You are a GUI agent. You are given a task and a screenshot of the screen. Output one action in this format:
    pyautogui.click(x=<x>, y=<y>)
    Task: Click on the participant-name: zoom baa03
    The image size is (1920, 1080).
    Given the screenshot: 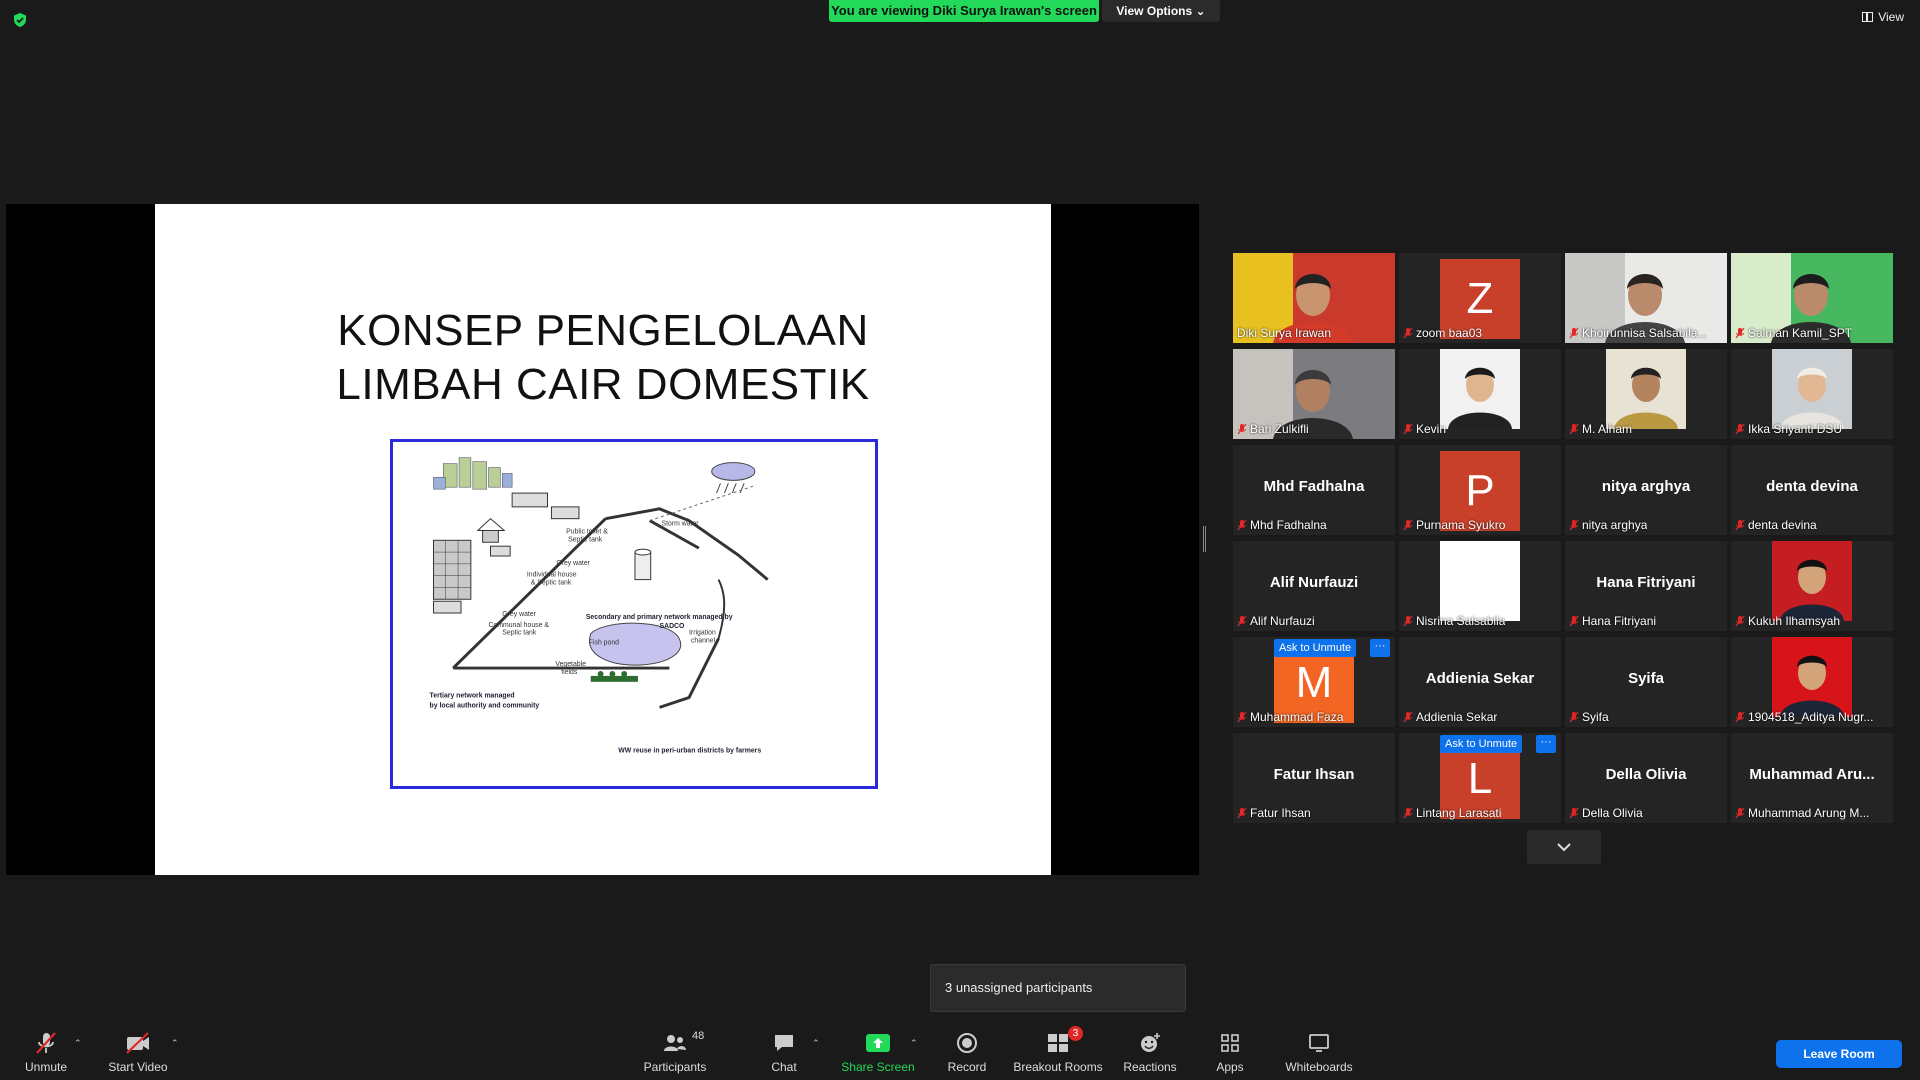 What is the action you would take?
    pyautogui.click(x=1449, y=333)
    